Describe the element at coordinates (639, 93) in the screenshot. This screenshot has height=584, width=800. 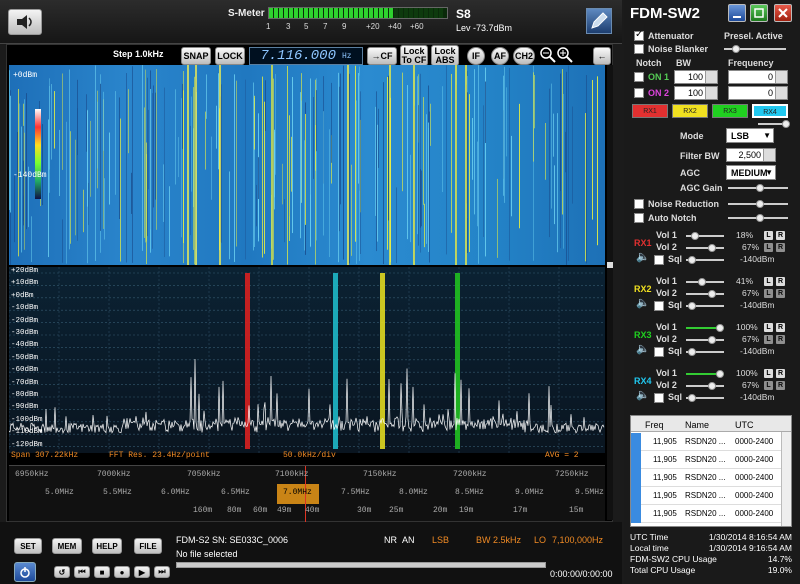
I see `notch2-checkbox` at that location.